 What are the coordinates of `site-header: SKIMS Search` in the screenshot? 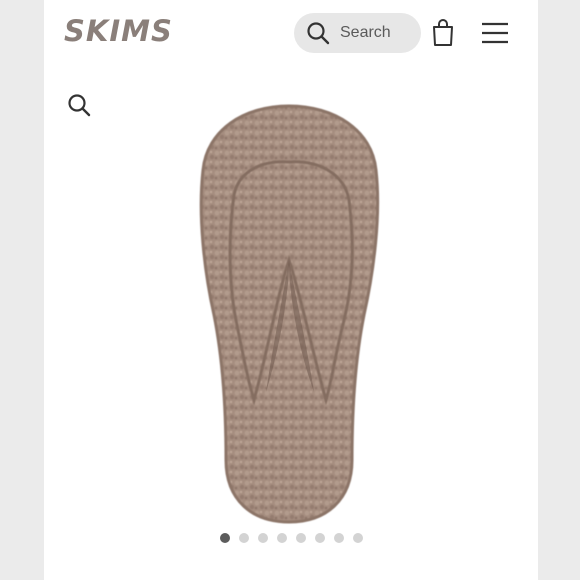 It's located at (291, 33).